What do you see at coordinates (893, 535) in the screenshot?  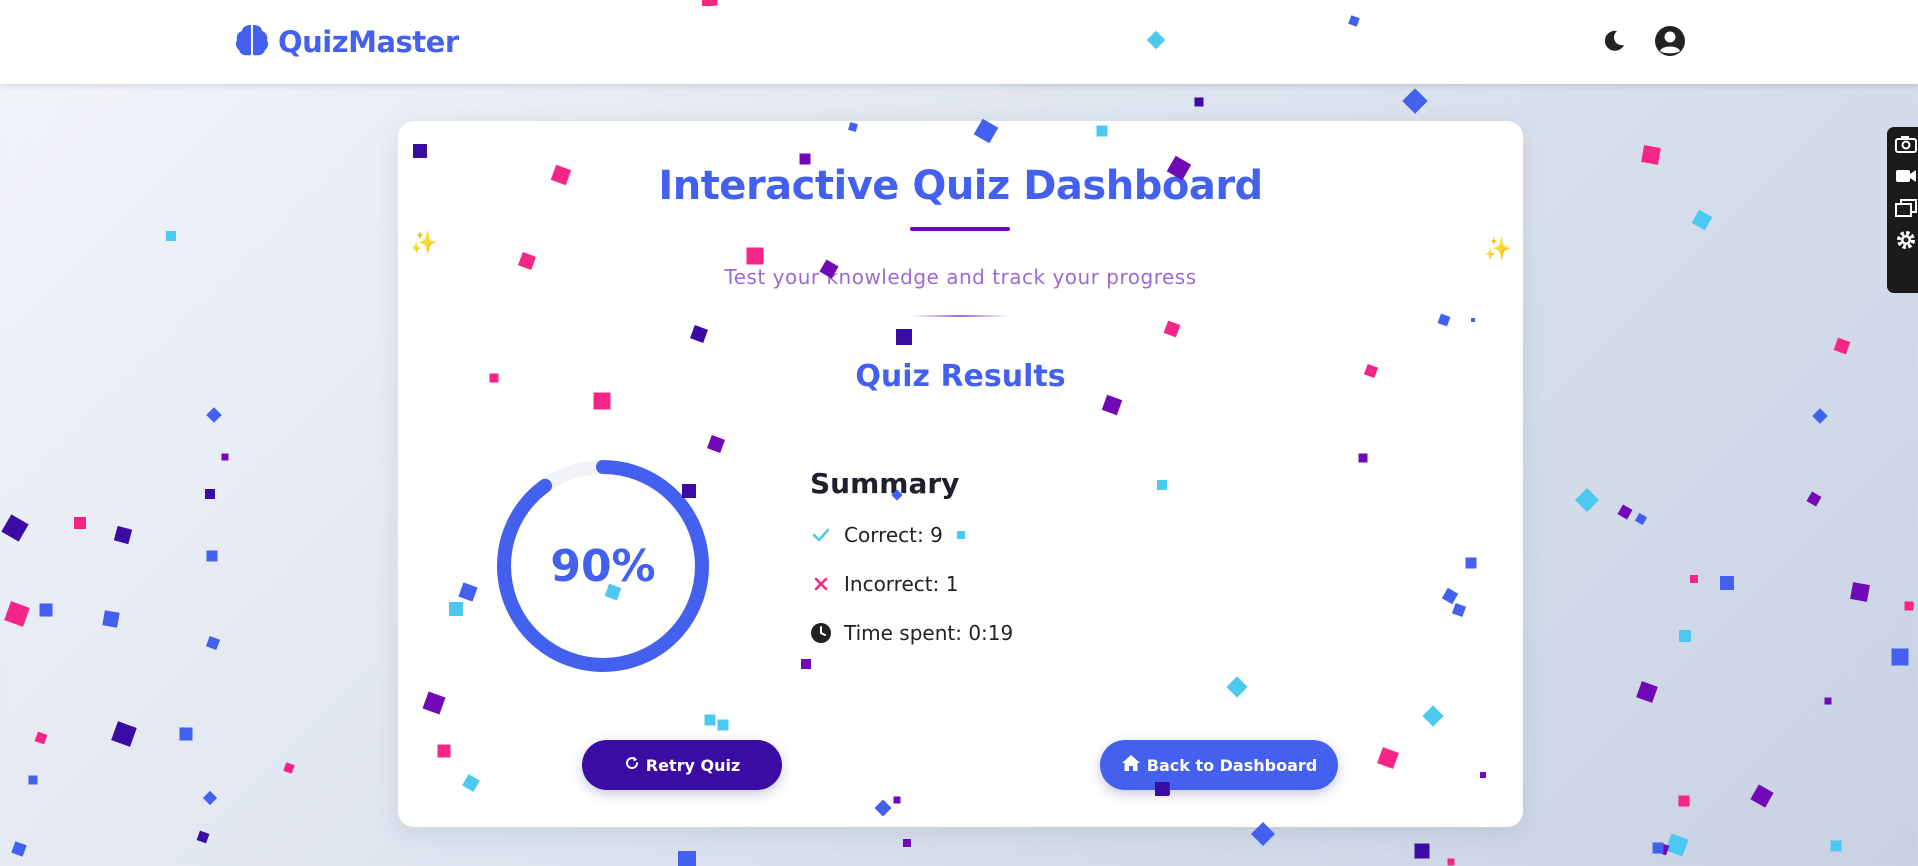 I see `correct-count: Correct: 9` at bounding box center [893, 535].